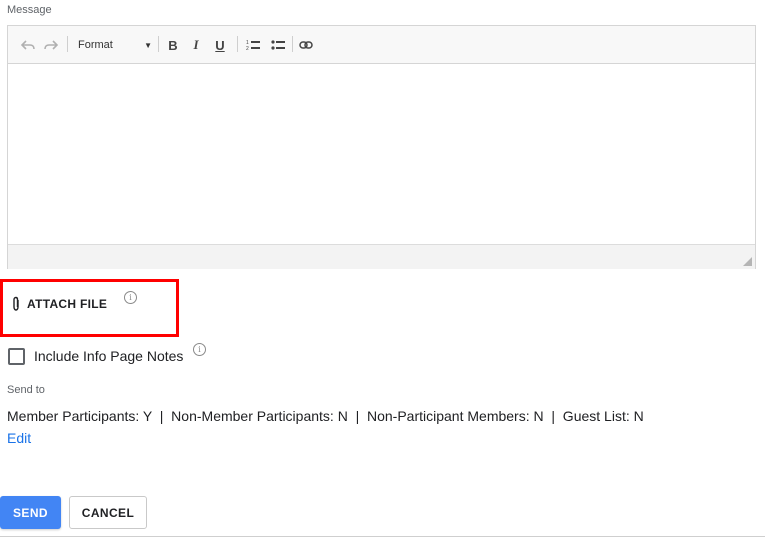 Image resolution: width=765 pixels, height=539 pixels. I want to click on attach-info-icon: i, so click(130, 297).